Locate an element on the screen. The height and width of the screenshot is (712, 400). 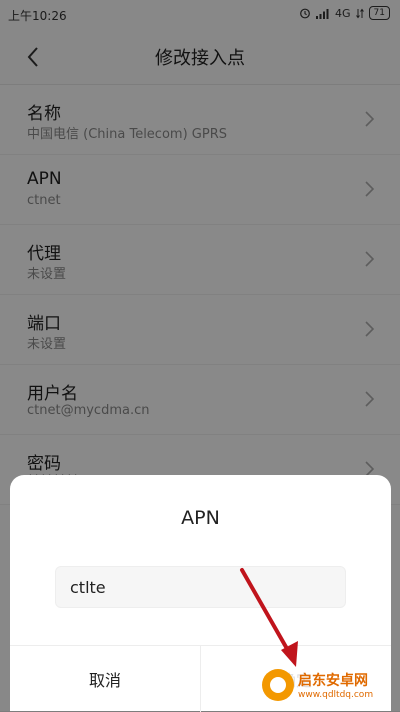
watermark-url: www.qdltdq.com is located at coordinates (336, 695).